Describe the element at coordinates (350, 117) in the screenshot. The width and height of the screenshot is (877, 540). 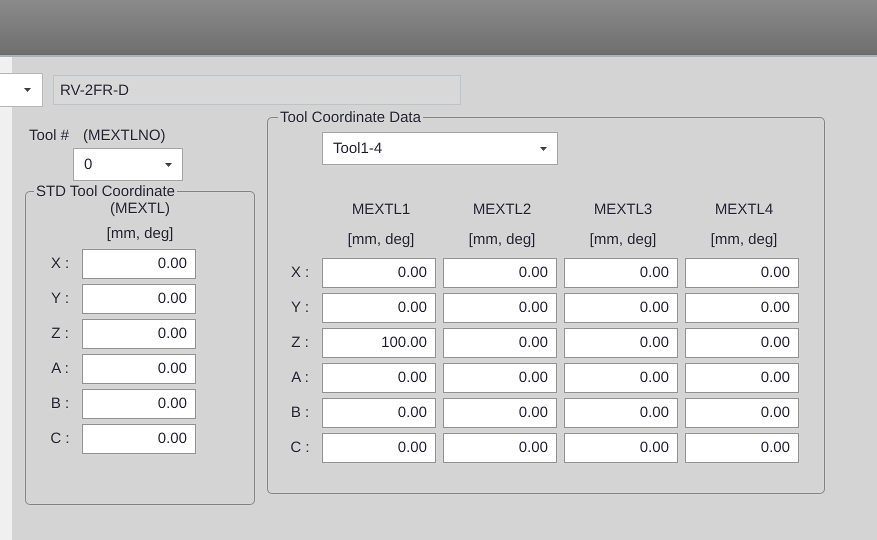
I see `group-title: Tool Coordinate Data` at that location.